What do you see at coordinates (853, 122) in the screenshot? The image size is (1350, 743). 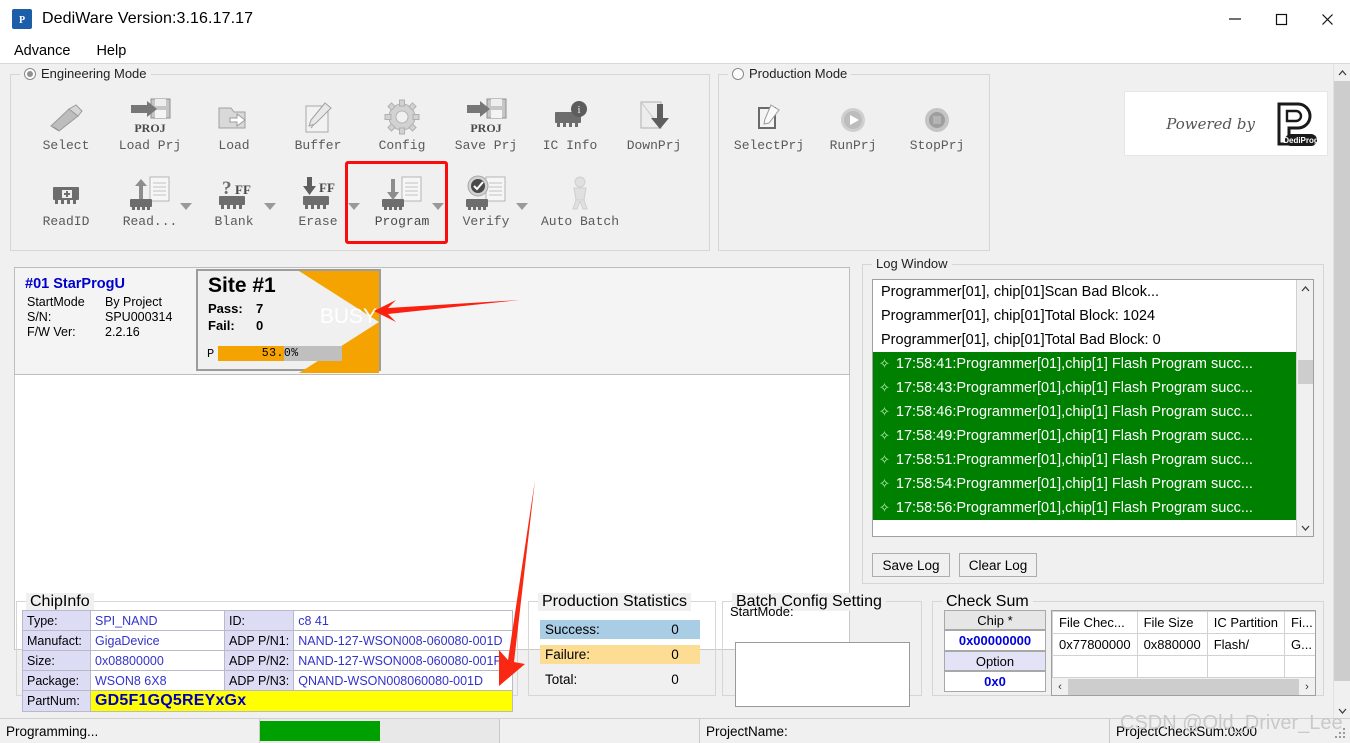 I see `toolbar-button-run-prj: RunPrj` at bounding box center [853, 122].